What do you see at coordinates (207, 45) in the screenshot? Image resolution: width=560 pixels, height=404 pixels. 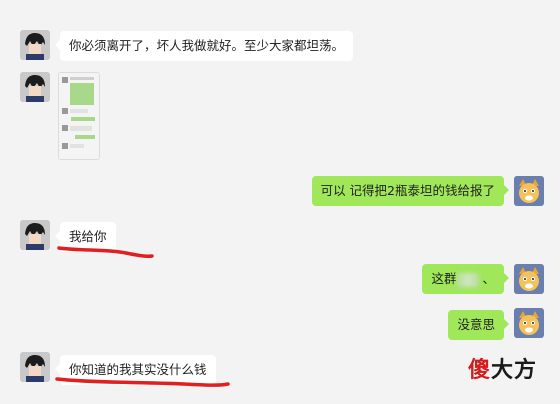 I see `message-text: 你必须离开了，坏人我做就好。至少大家都坦荡。` at bounding box center [207, 45].